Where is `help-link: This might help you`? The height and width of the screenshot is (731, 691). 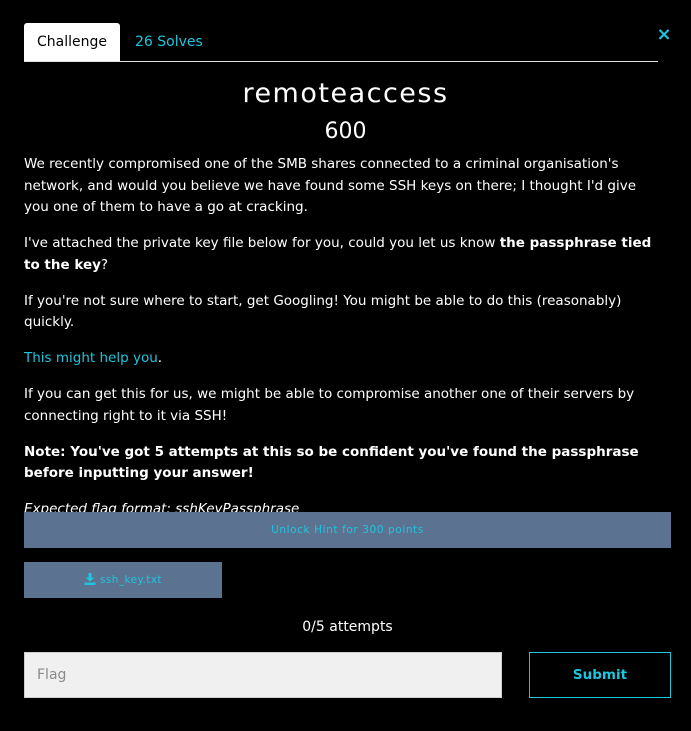 help-link: This might help you is located at coordinates (91, 358).